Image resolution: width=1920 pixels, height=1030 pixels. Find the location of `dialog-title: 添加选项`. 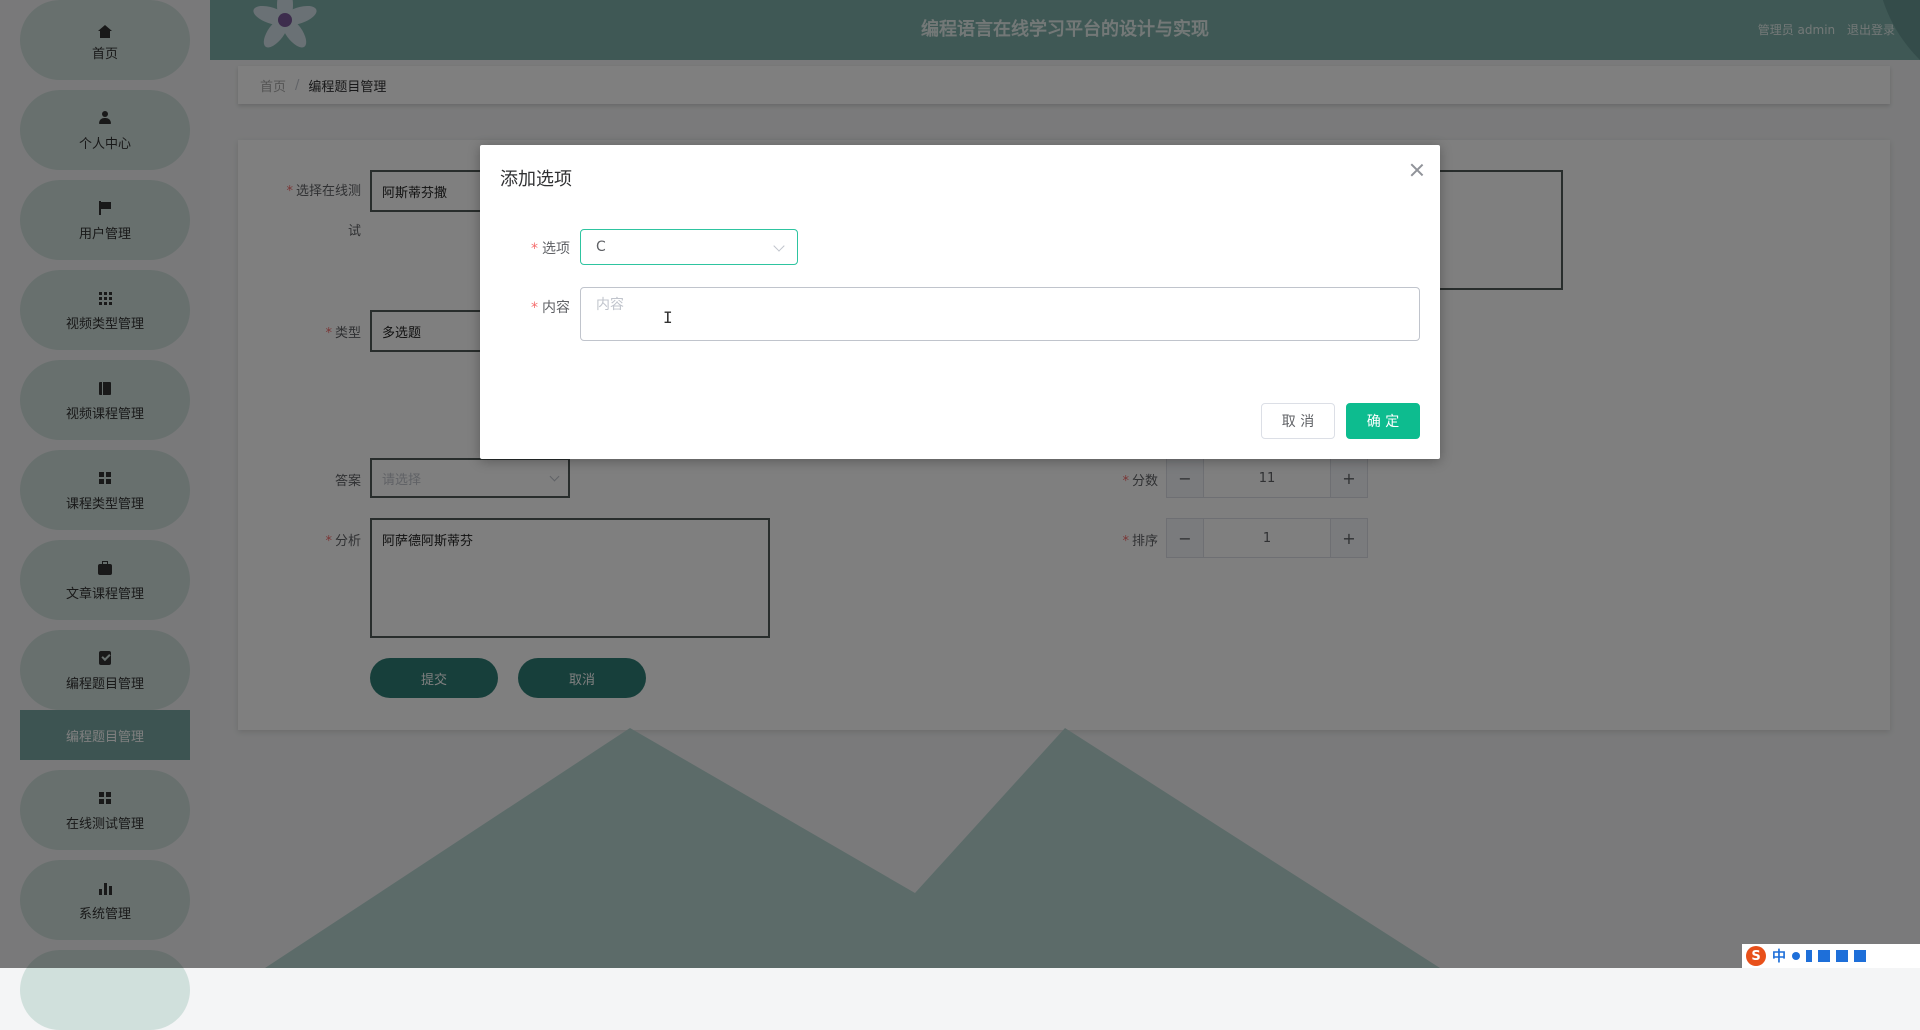

dialog-title: 添加选项 is located at coordinates (536, 179).